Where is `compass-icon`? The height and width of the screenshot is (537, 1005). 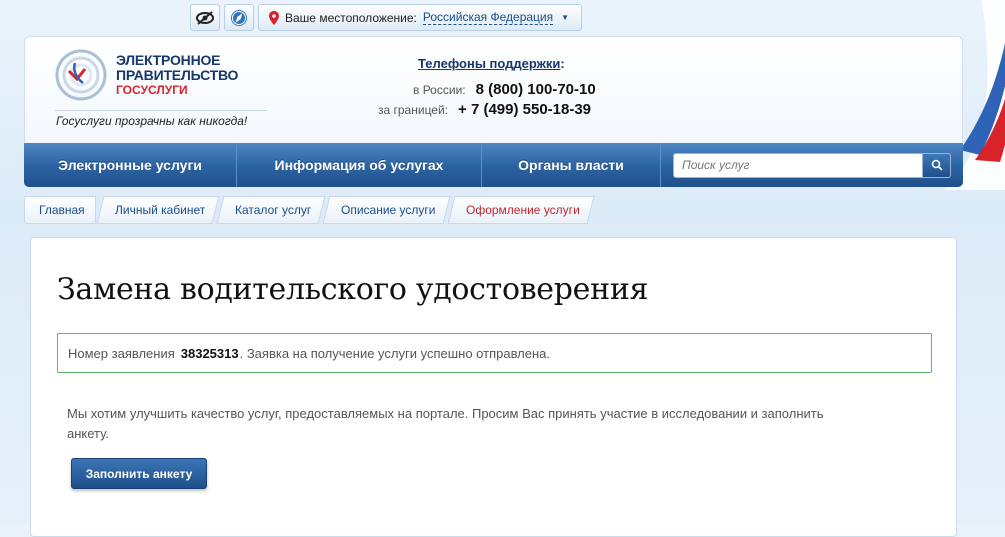 compass-icon is located at coordinates (239, 17).